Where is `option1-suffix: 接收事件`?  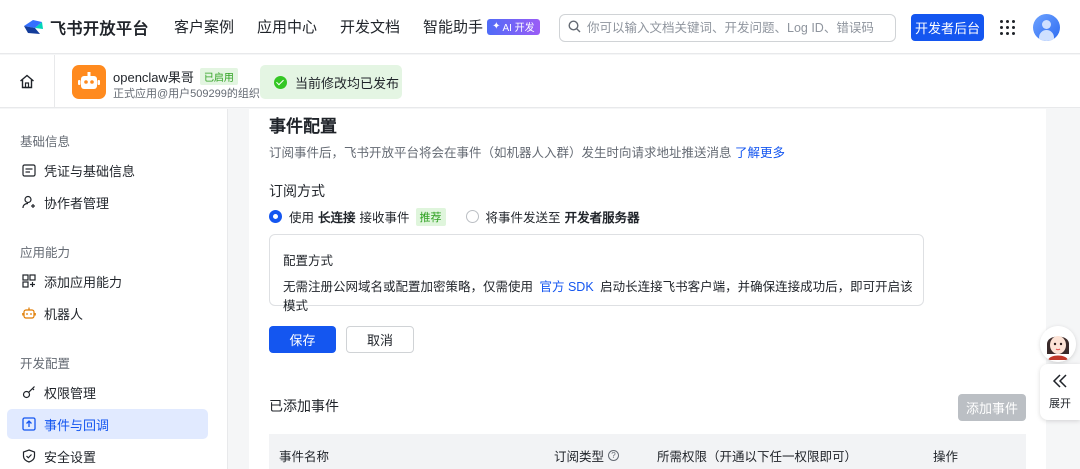 option1-suffix: 接收事件 is located at coordinates (384, 218).